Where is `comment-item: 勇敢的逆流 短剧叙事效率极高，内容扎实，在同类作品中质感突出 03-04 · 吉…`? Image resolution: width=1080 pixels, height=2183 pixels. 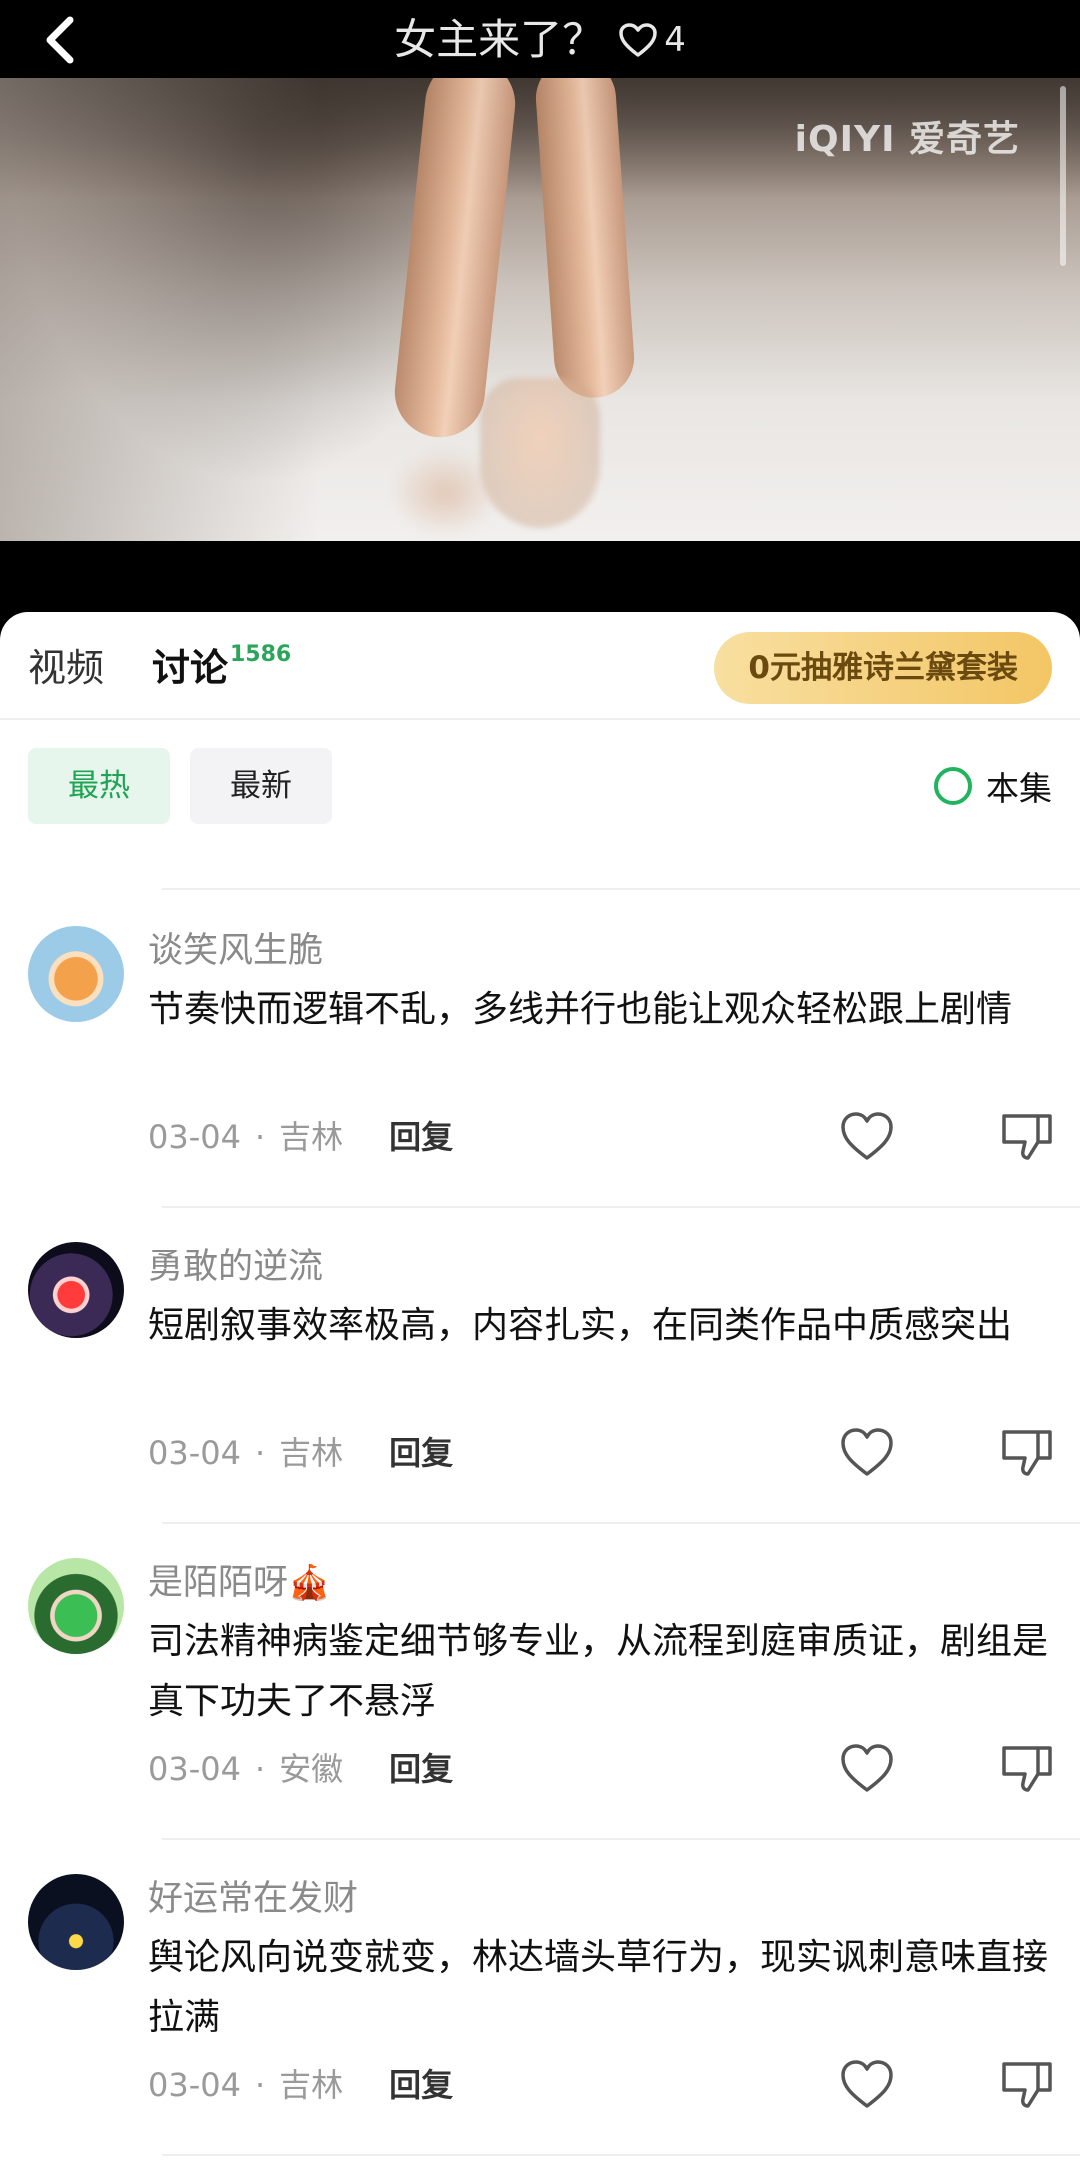
comment-item: 勇敢的逆流 短剧叙事效率极高，内容扎实，在同类作品中质感突出 03-04 · 吉… is located at coordinates (540, 1364).